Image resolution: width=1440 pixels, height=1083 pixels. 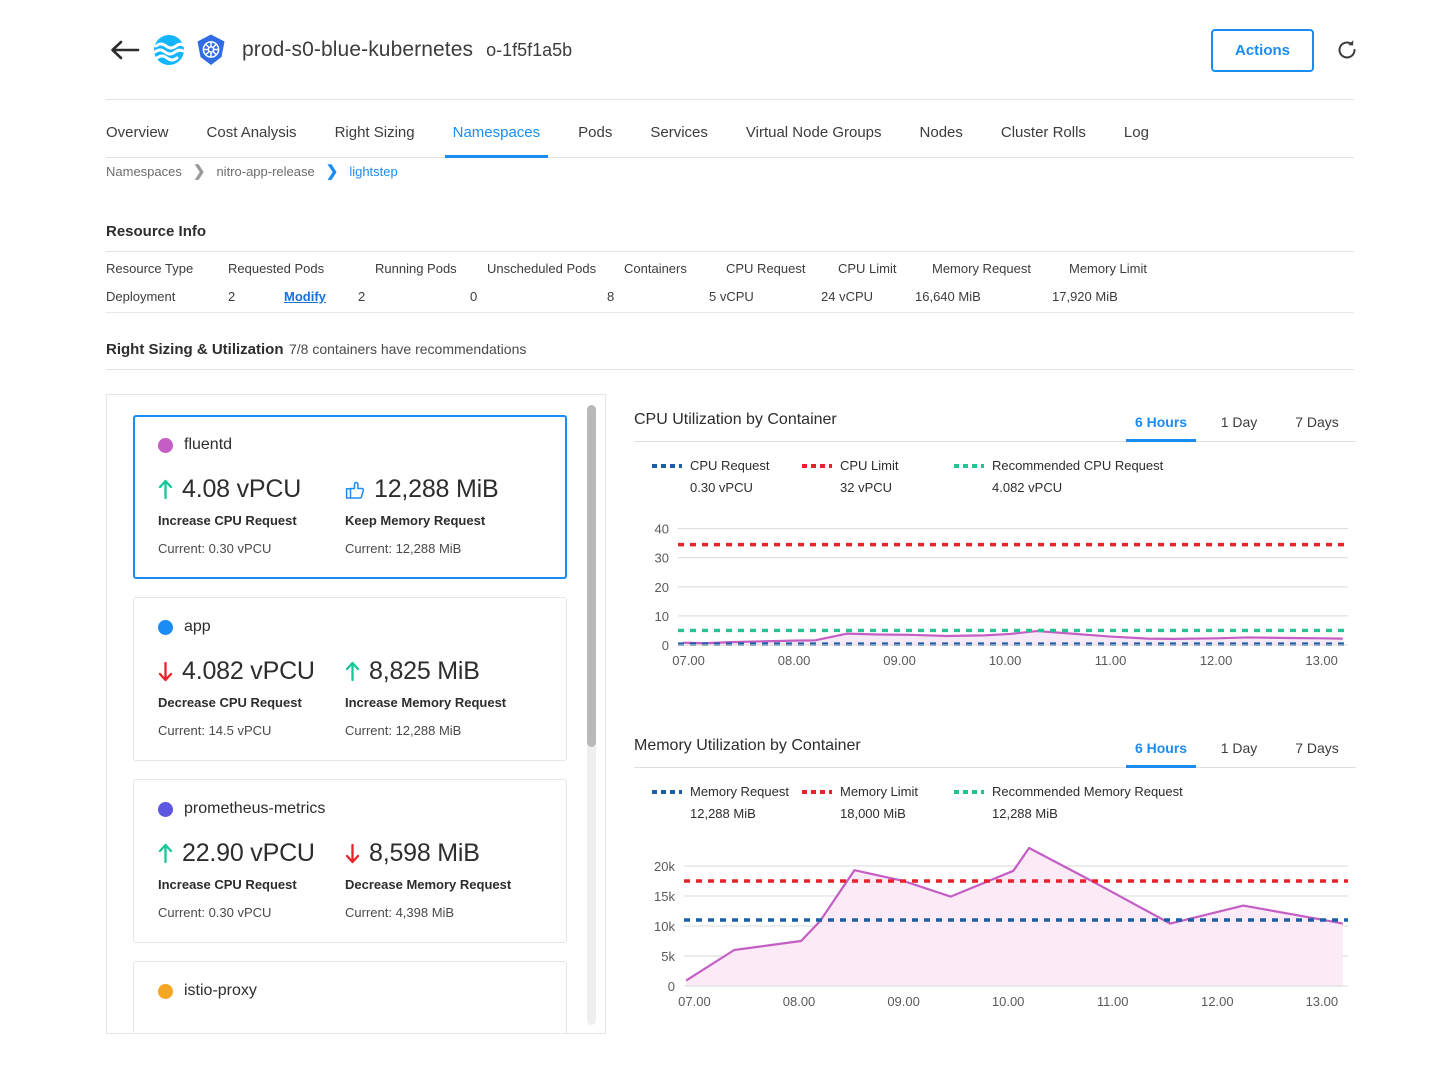 I want to click on legend-item-cpu-limit: CPU Limit 32 vPCU, so click(x=878, y=476).